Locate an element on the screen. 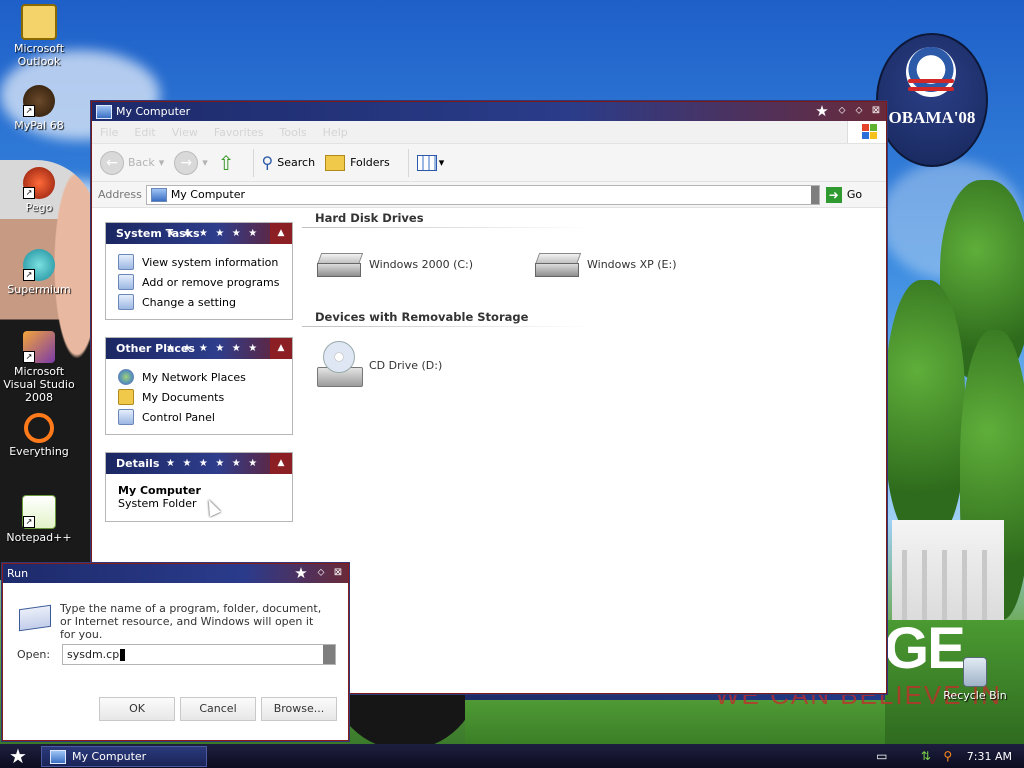 This screenshot has height=768, width=1024. search-button: ⚲ Search is located at coordinates (289, 162).